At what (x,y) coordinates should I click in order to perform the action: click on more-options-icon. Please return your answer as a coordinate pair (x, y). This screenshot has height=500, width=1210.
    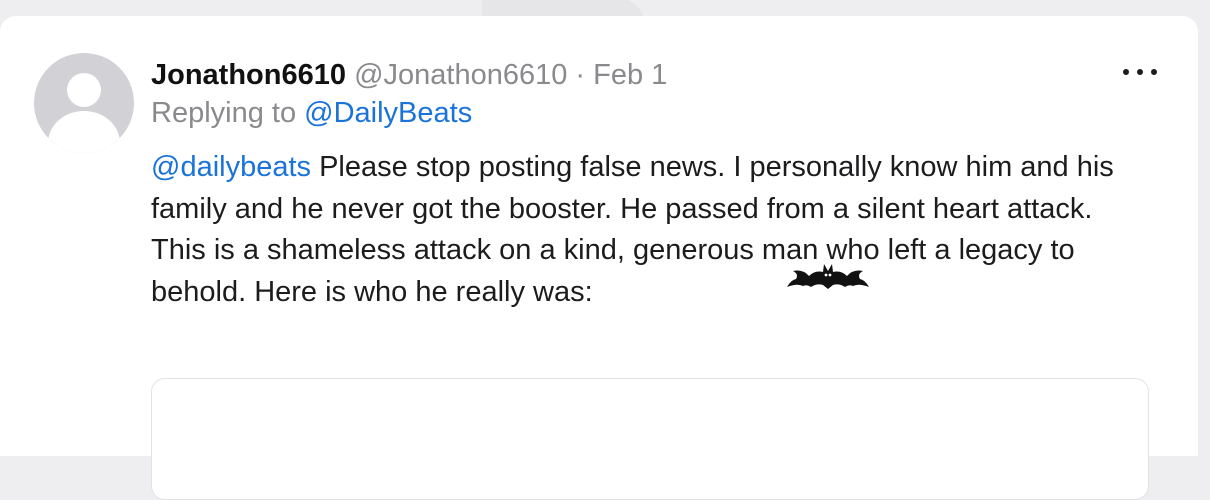
    Looking at the image, I should click on (1140, 72).